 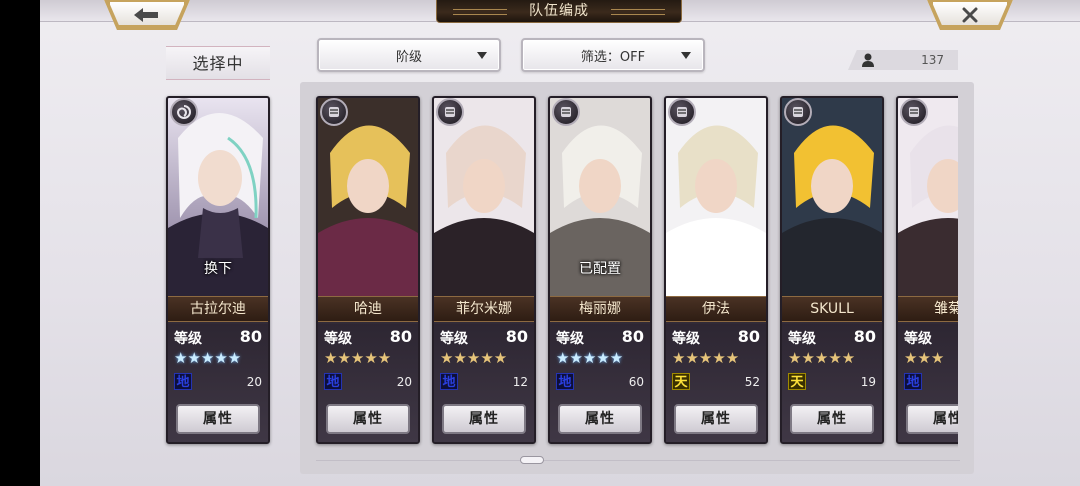 What do you see at coordinates (600, 383) in the screenshot?
I see `character-stats: 等级 80 ★★★★★ 地 60 属性` at bounding box center [600, 383].